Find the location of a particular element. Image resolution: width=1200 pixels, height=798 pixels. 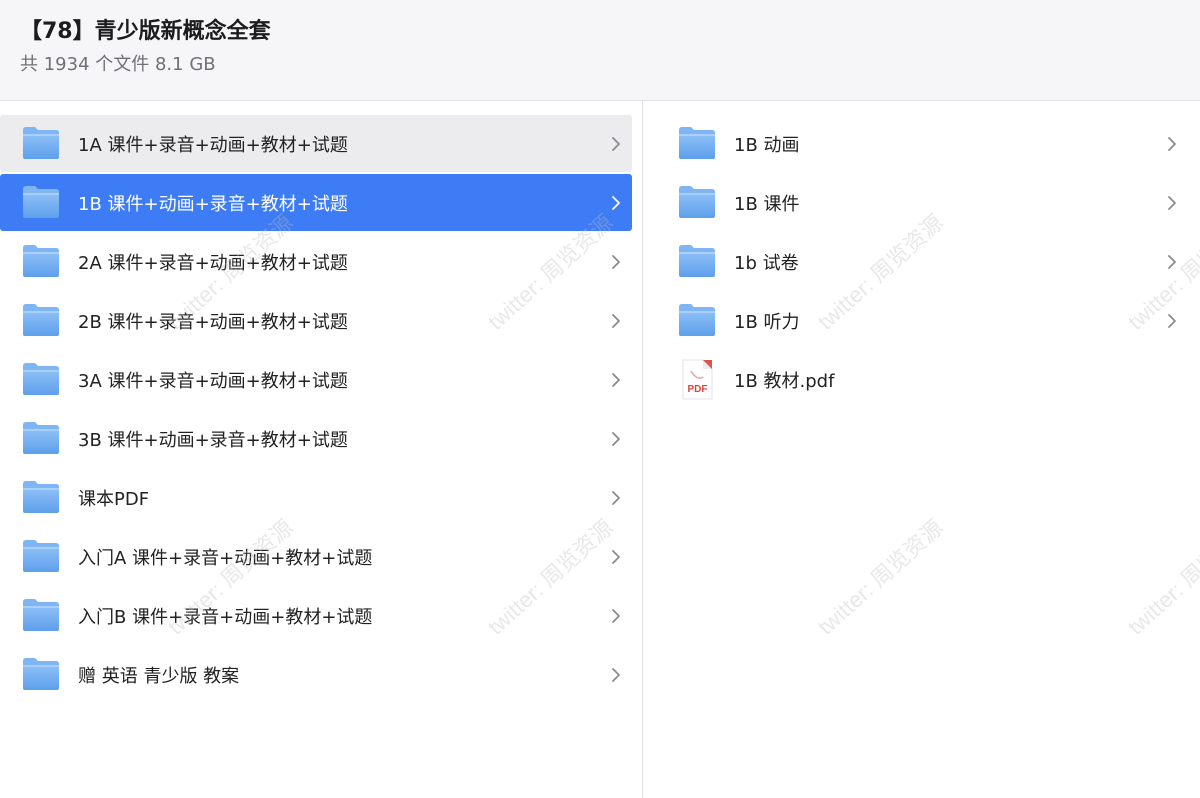

item-label: 1B 教材.pdf is located at coordinates (784, 381).